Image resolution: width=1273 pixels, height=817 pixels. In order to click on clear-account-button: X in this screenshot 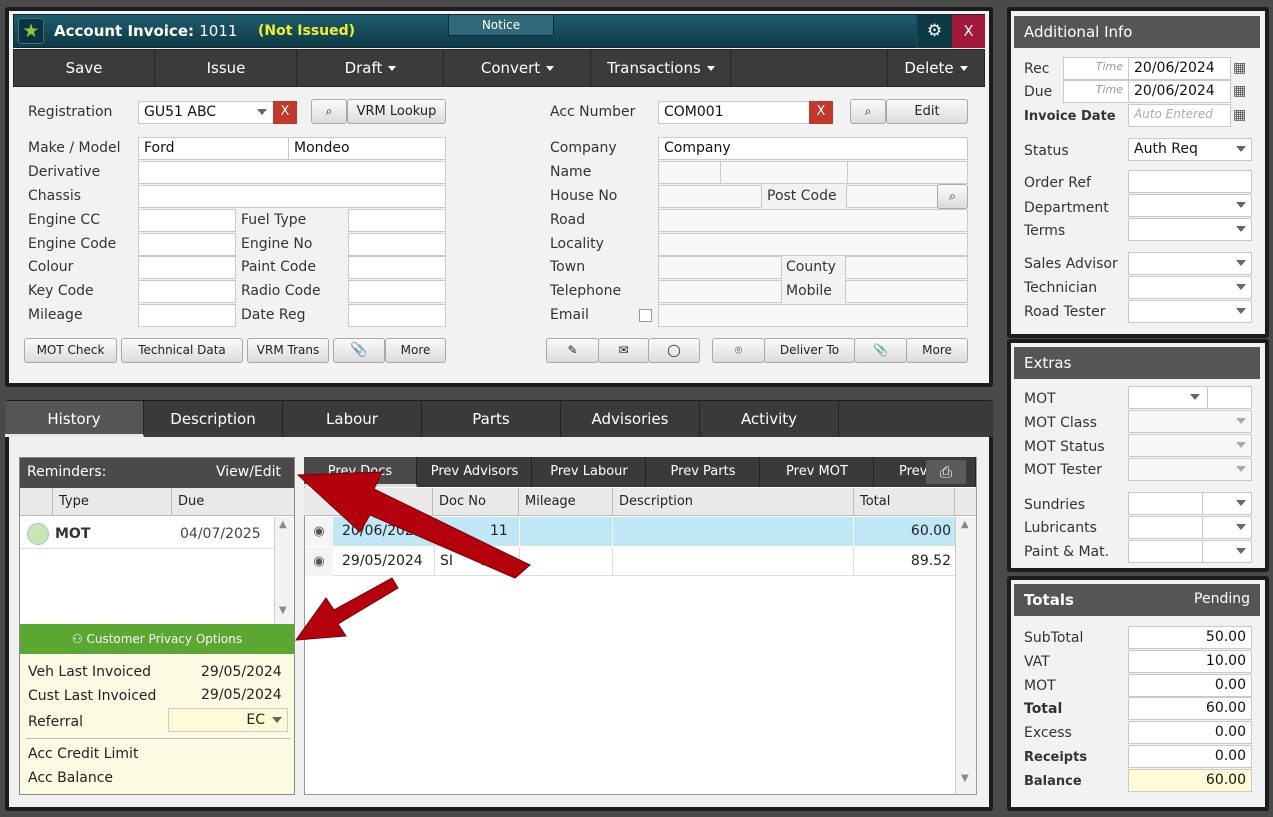, I will do `click(821, 112)`.